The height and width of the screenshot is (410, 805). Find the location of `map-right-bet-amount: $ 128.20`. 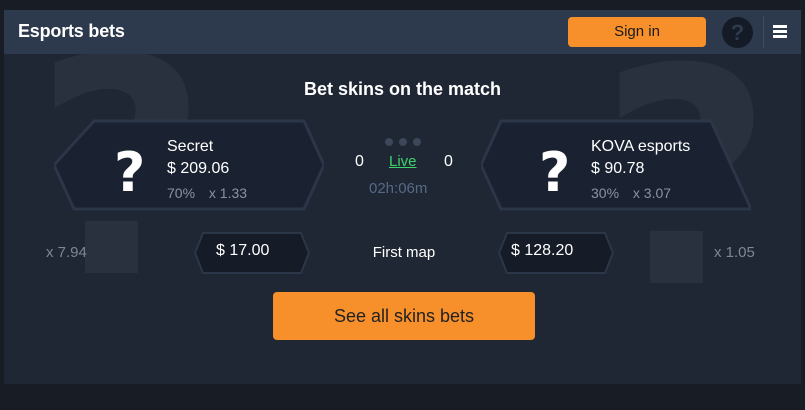

map-right-bet-amount: $ 128.20 is located at coordinates (542, 251).